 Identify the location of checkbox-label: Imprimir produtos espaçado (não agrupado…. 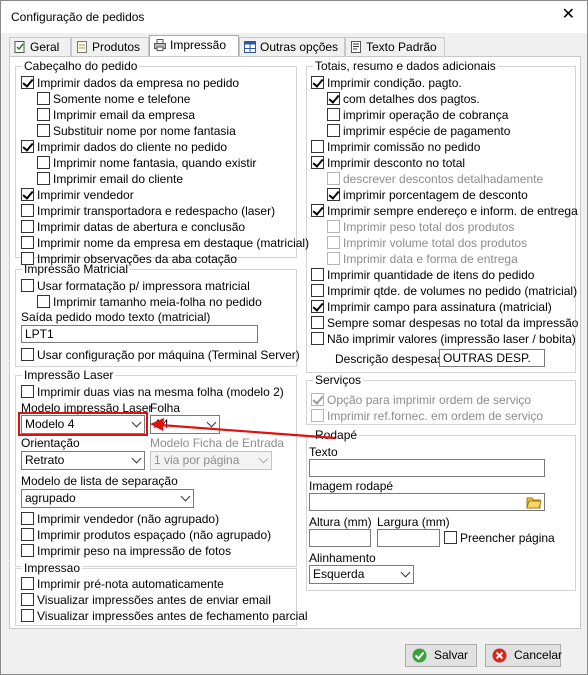
(154, 535).